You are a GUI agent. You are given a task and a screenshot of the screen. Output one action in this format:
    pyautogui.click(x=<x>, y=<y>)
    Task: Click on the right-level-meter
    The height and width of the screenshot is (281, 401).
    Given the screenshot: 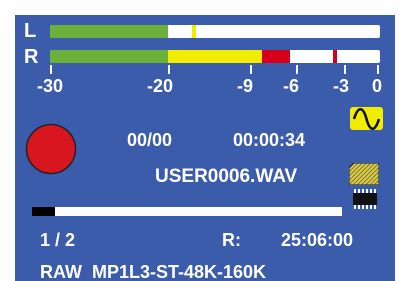 What is the action you would take?
    pyautogui.click(x=215, y=56)
    